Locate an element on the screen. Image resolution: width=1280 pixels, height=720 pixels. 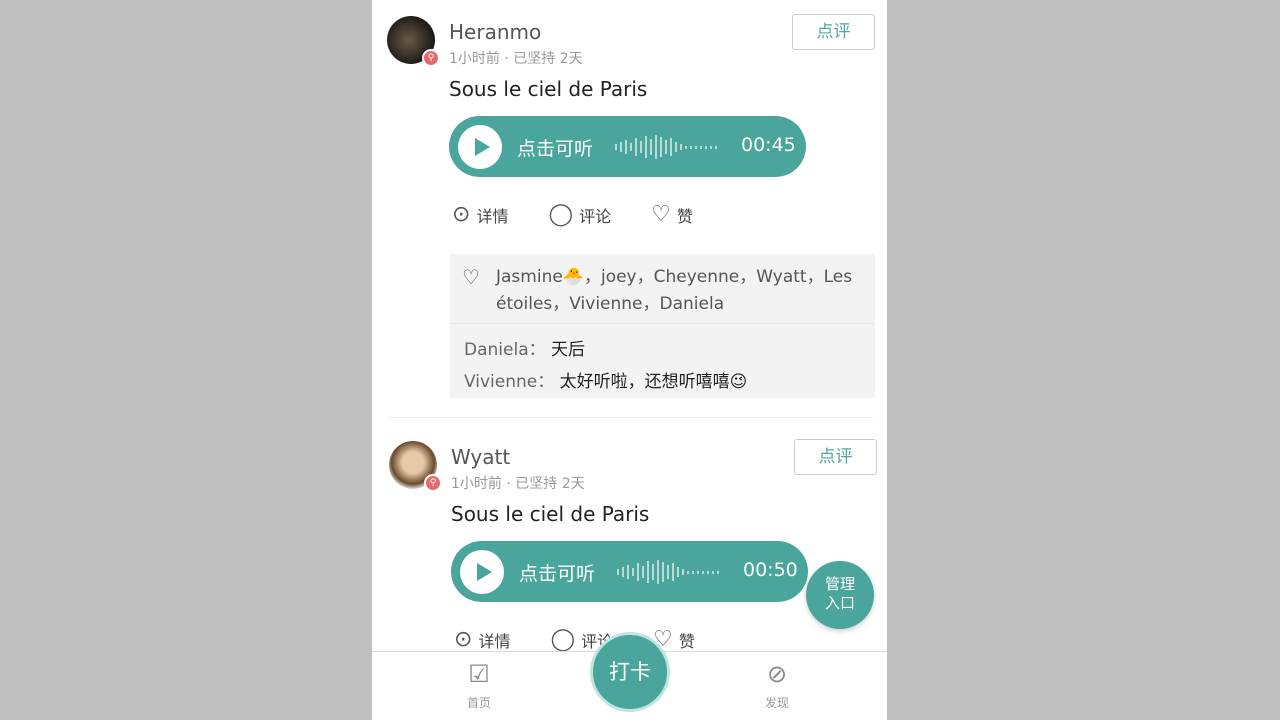
audio-player: 点击可听 00:45 is located at coordinates (627, 146).